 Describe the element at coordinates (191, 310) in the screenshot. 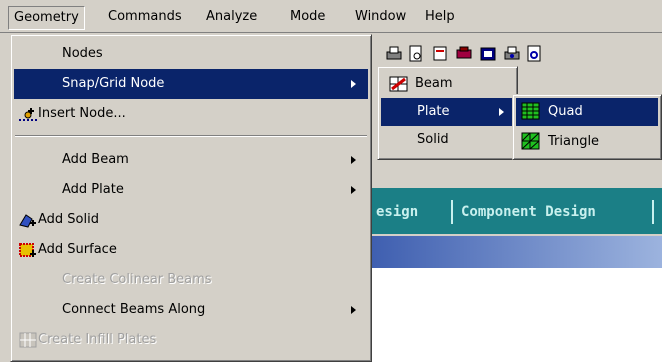

I see `menu-item-connect-beams-along: Connect Beams Along` at that location.